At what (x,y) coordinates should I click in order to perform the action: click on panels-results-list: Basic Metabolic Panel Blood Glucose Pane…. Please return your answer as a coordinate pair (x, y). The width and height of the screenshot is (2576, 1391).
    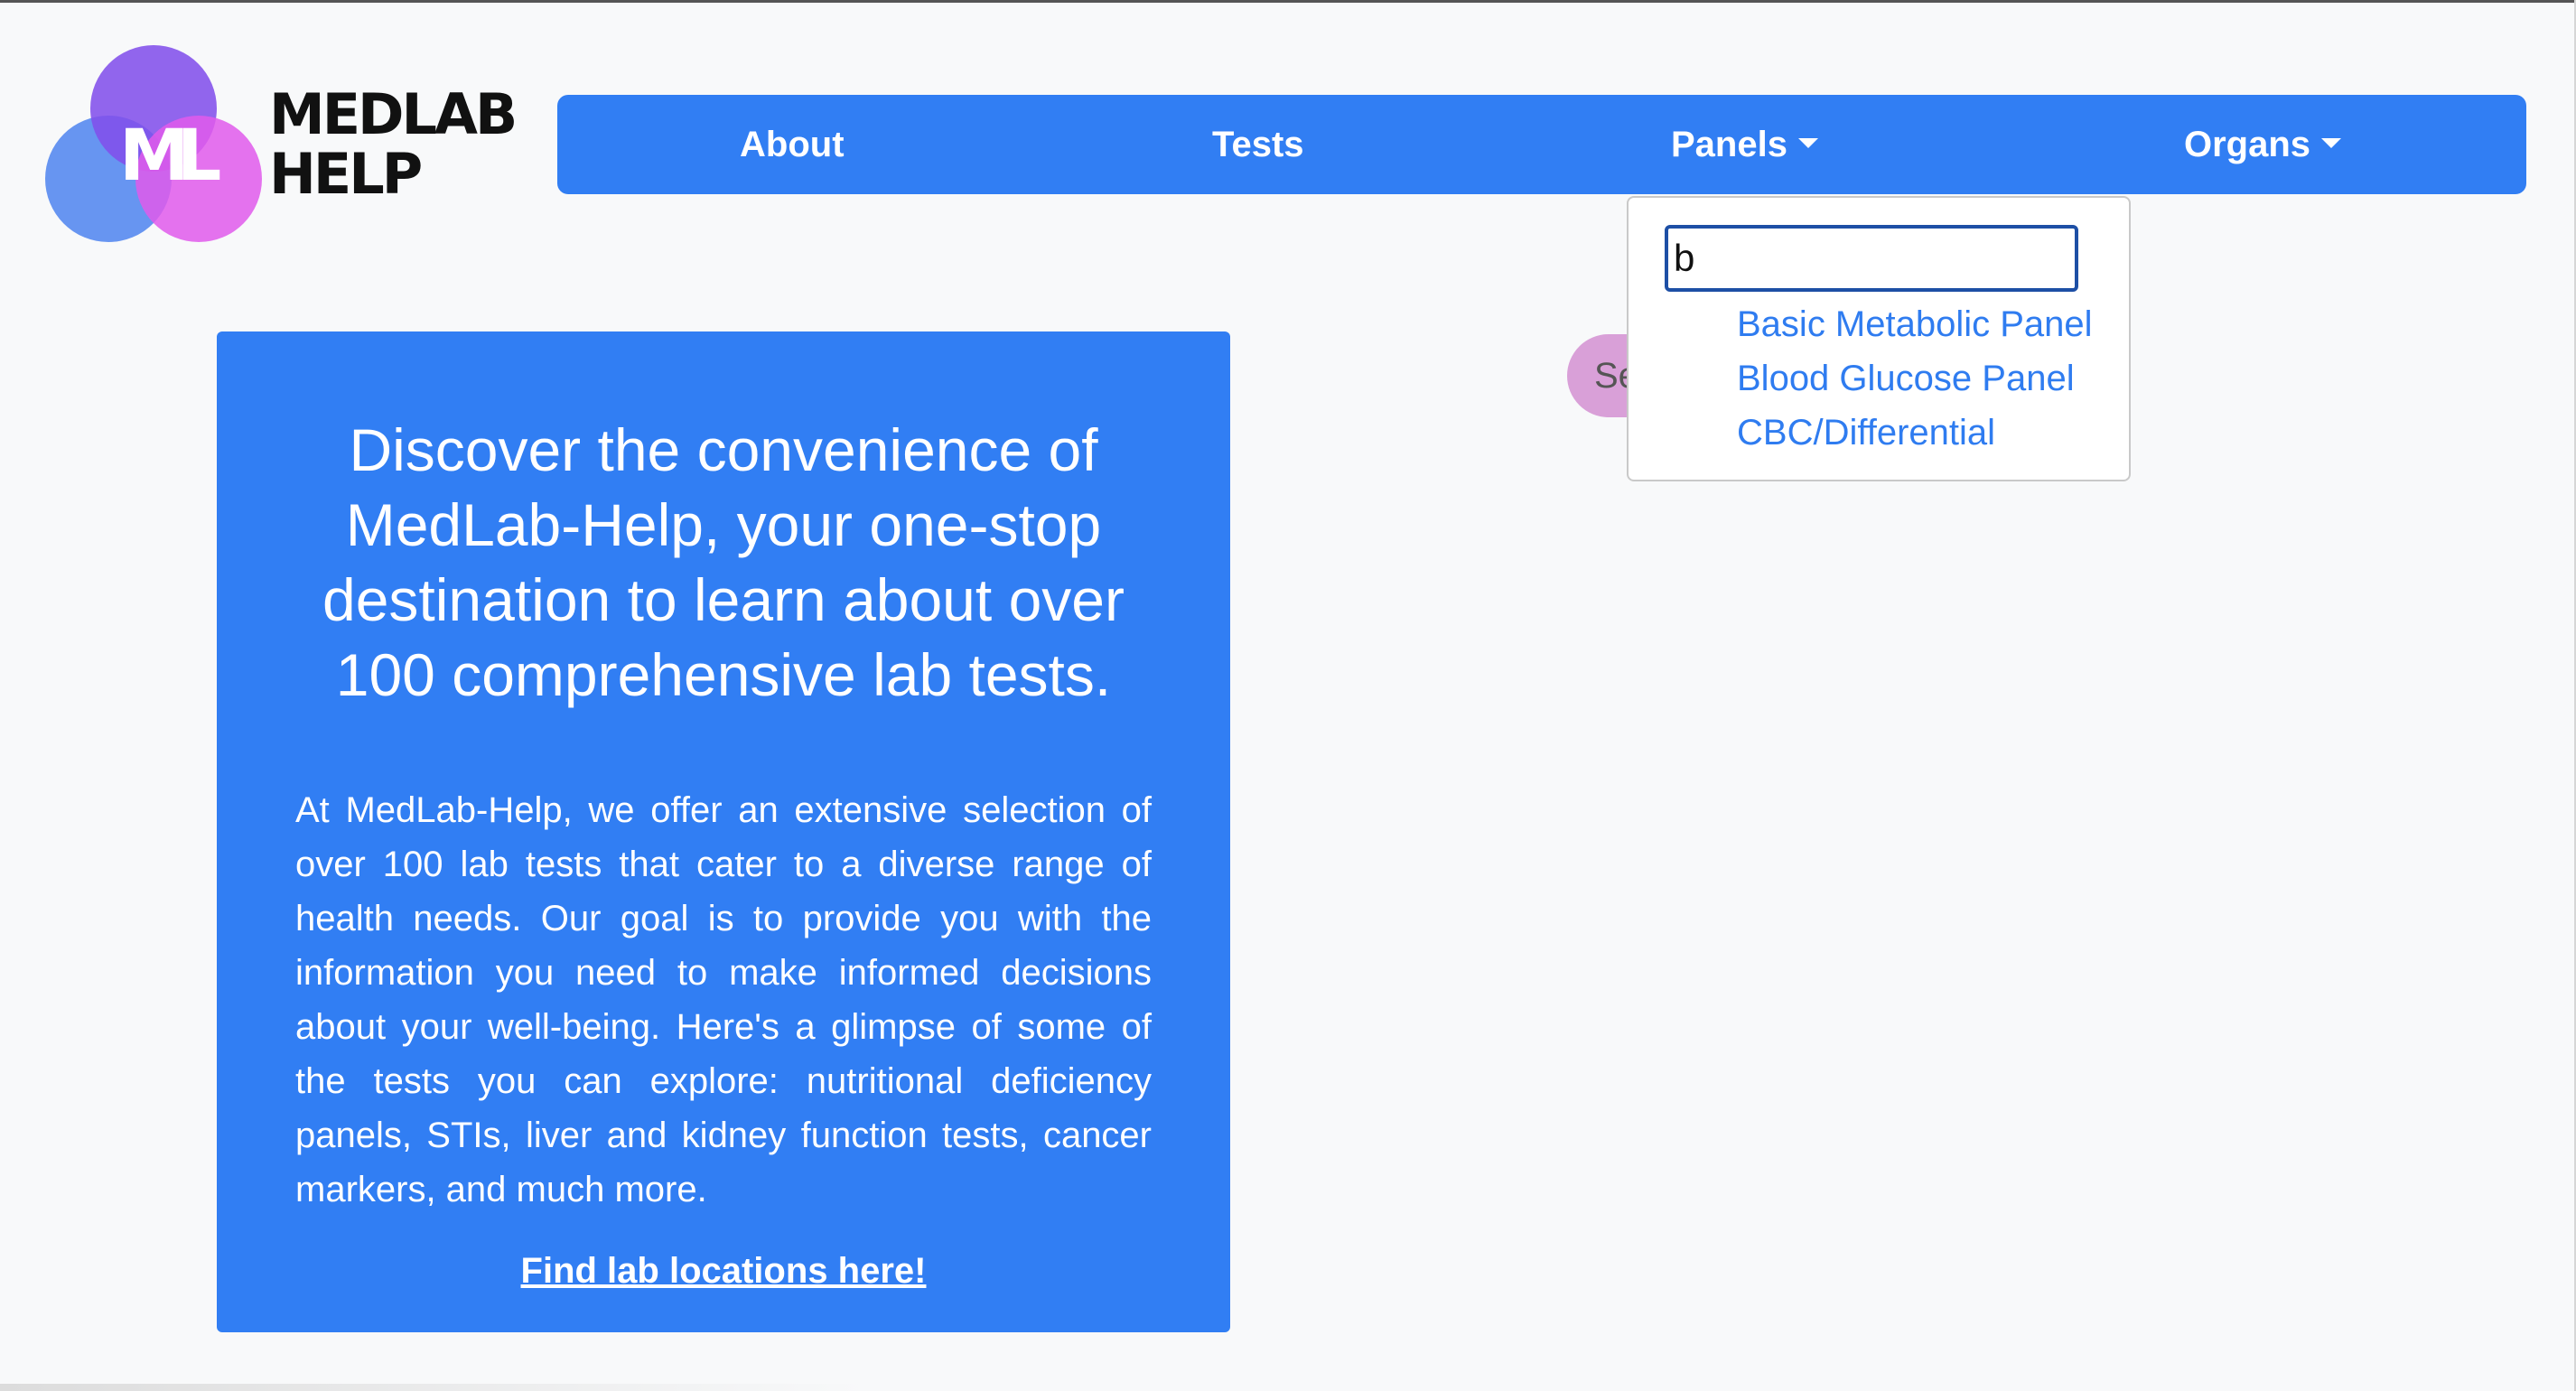
    Looking at the image, I should click on (1915, 378).